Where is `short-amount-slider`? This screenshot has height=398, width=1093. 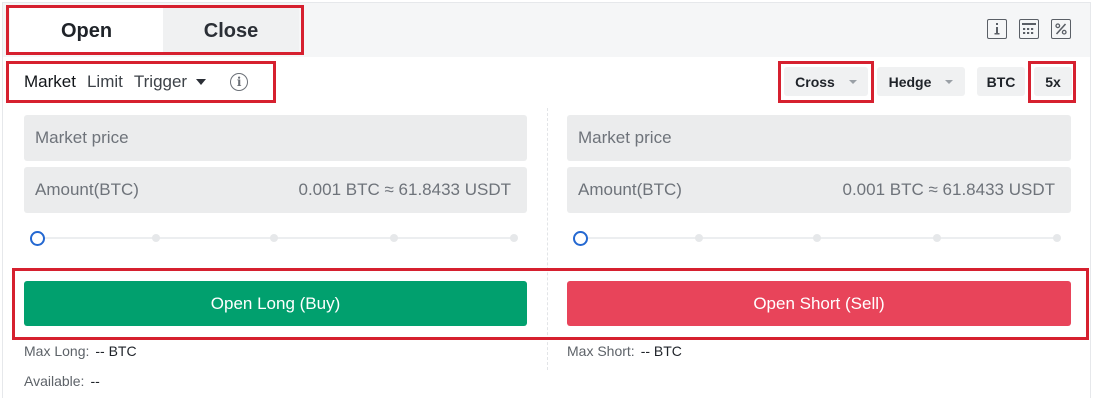
short-amount-slider is located at coordinates (818, 238).